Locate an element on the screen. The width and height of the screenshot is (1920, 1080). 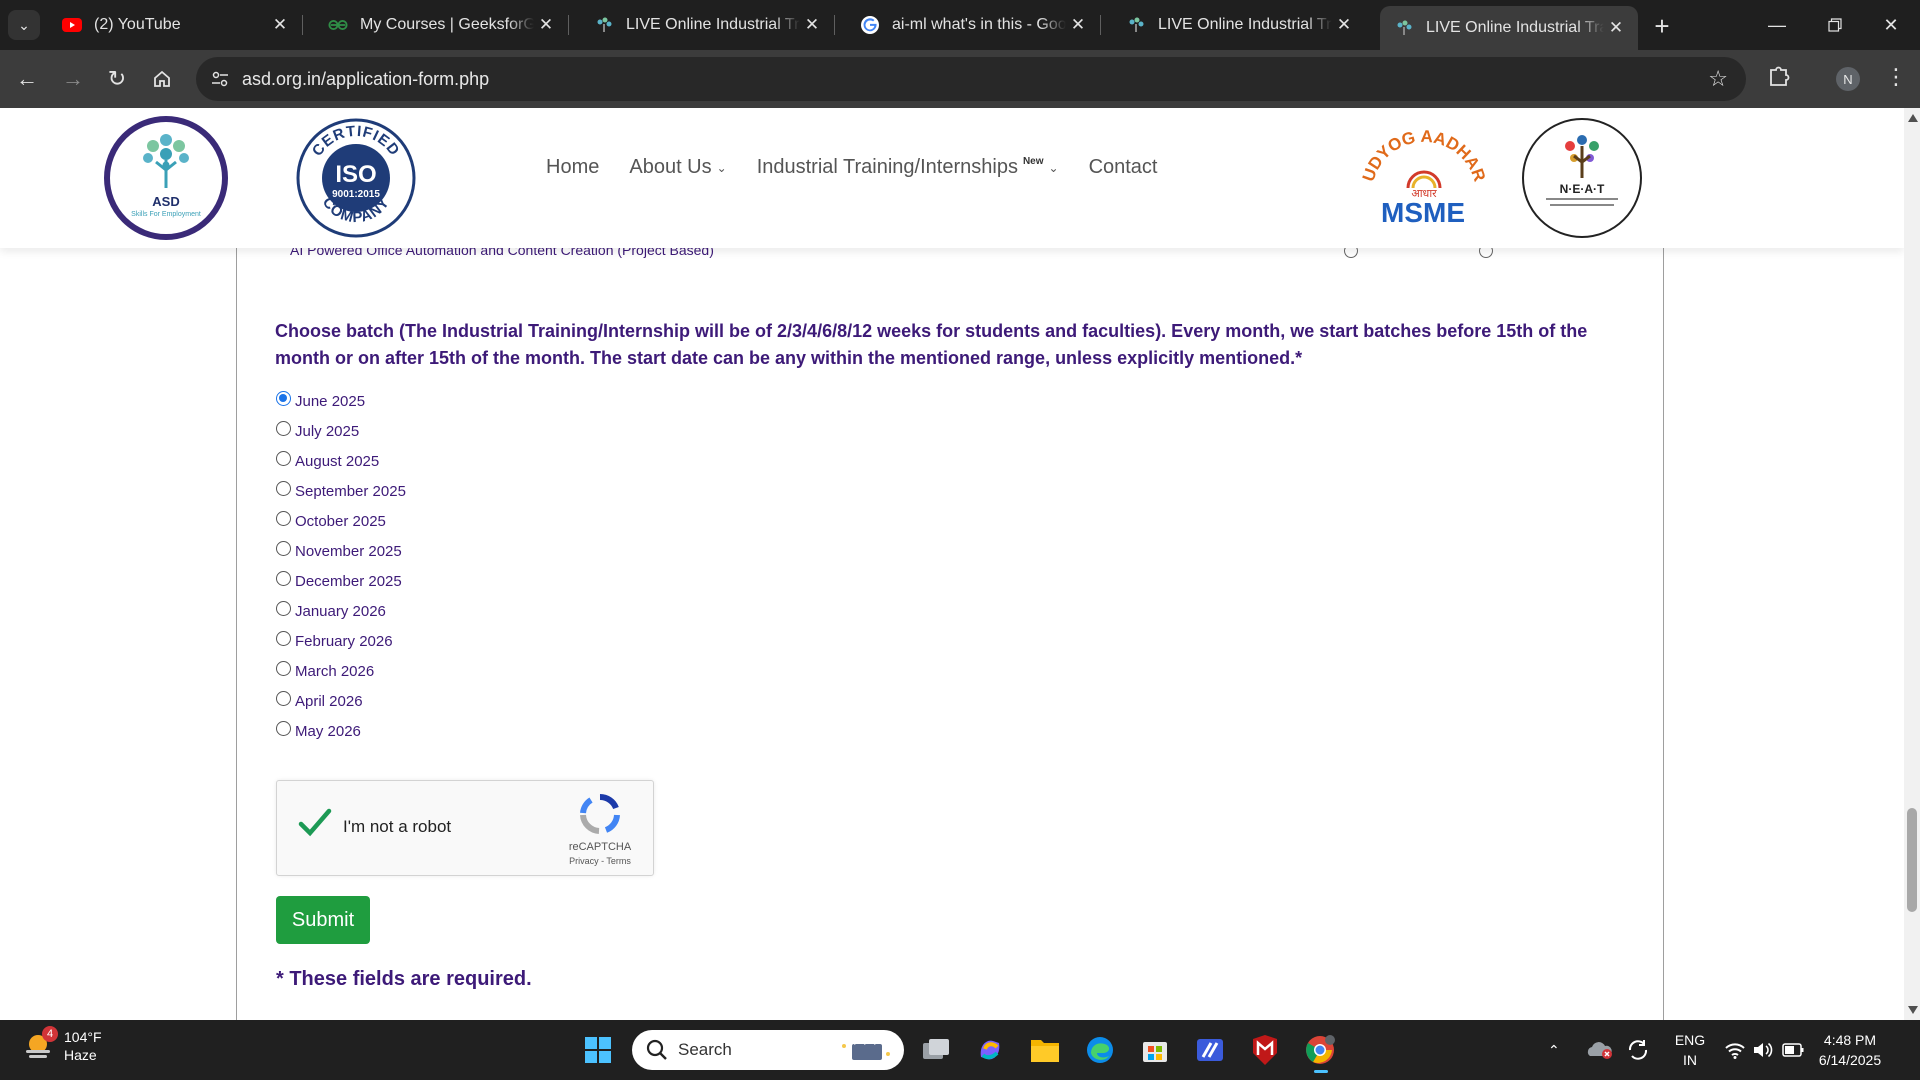
scrollbar-thumb is located at coordinates (1912, 860).